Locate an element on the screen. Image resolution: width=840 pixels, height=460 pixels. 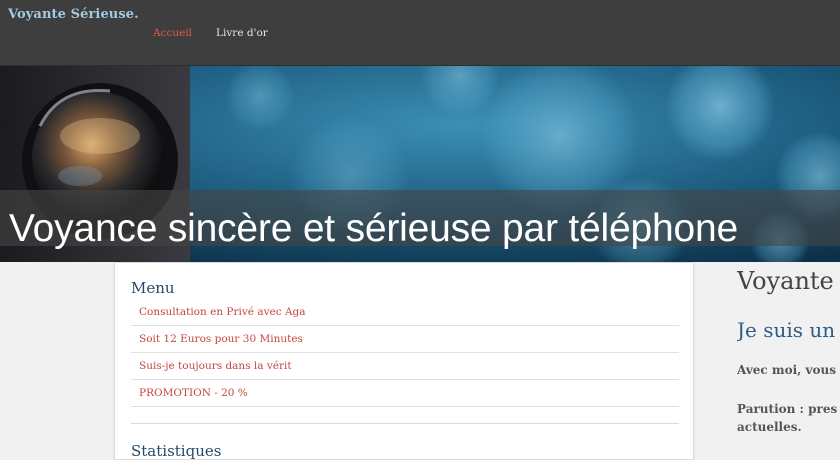
content-subheading: Je suis un is located at coordinates (786, 330).